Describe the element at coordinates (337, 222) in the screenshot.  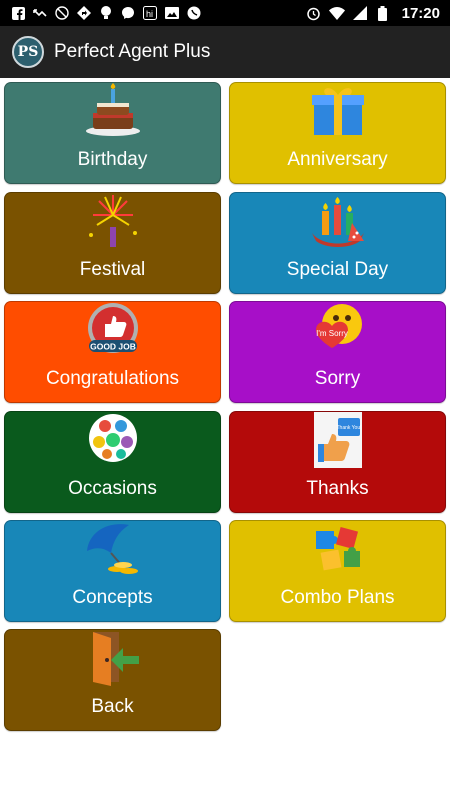
I see `candles-icon` at that location.